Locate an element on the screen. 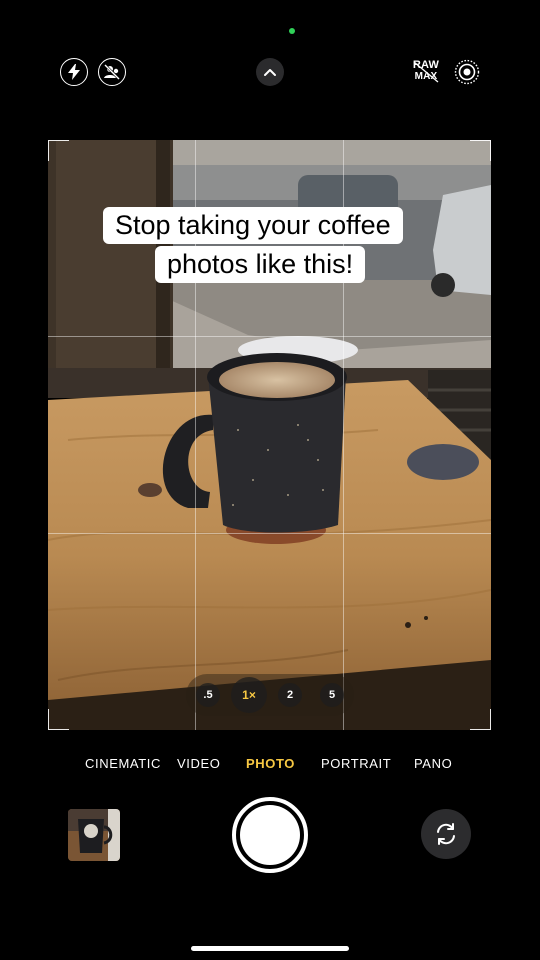  mode-portrait: PORTRAIT is located at coordinates (356, 763).